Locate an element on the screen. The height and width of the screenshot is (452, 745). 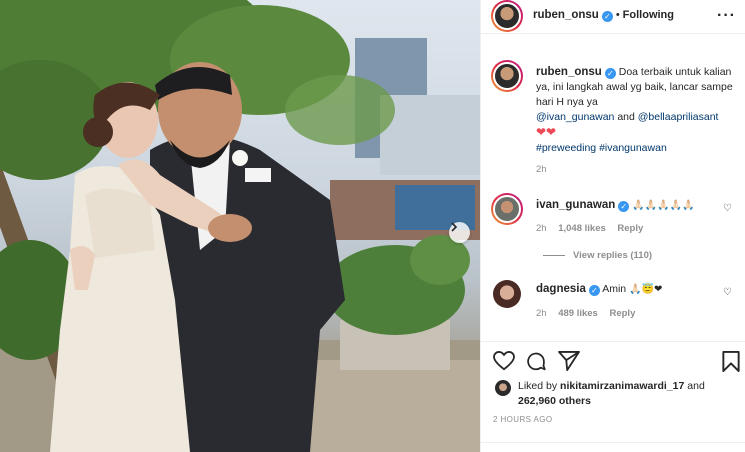
caption-time: 2h is located at coordinates (541, 169).